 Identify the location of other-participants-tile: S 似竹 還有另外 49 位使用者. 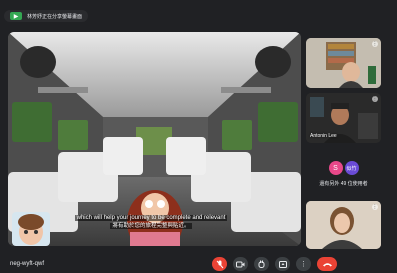
(343, 174).